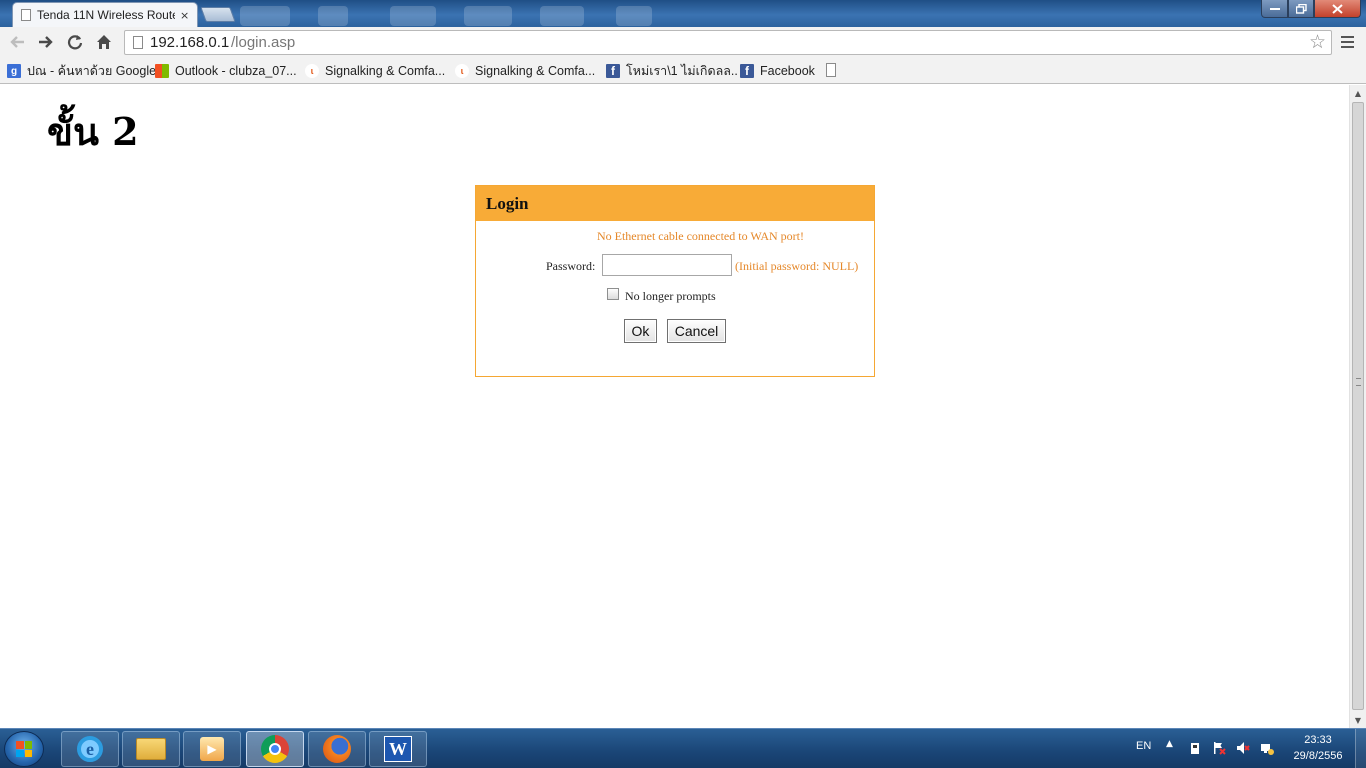 The height and width of the screenshot is (768, 1366). Describe the element at coordinates (26, 15) in the screenshot. I see `page-favicon-icon` at that location.